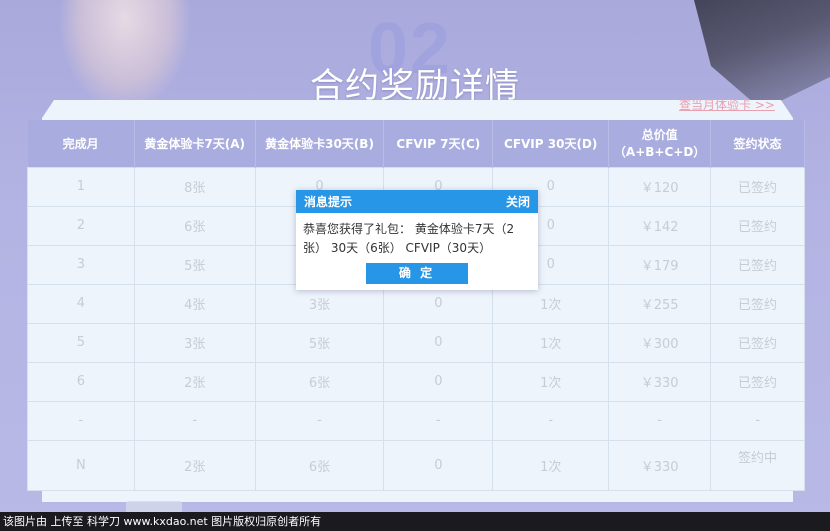 The image size is (830, 531). I want to click on cell-status: 签约中, so click(757, 465).